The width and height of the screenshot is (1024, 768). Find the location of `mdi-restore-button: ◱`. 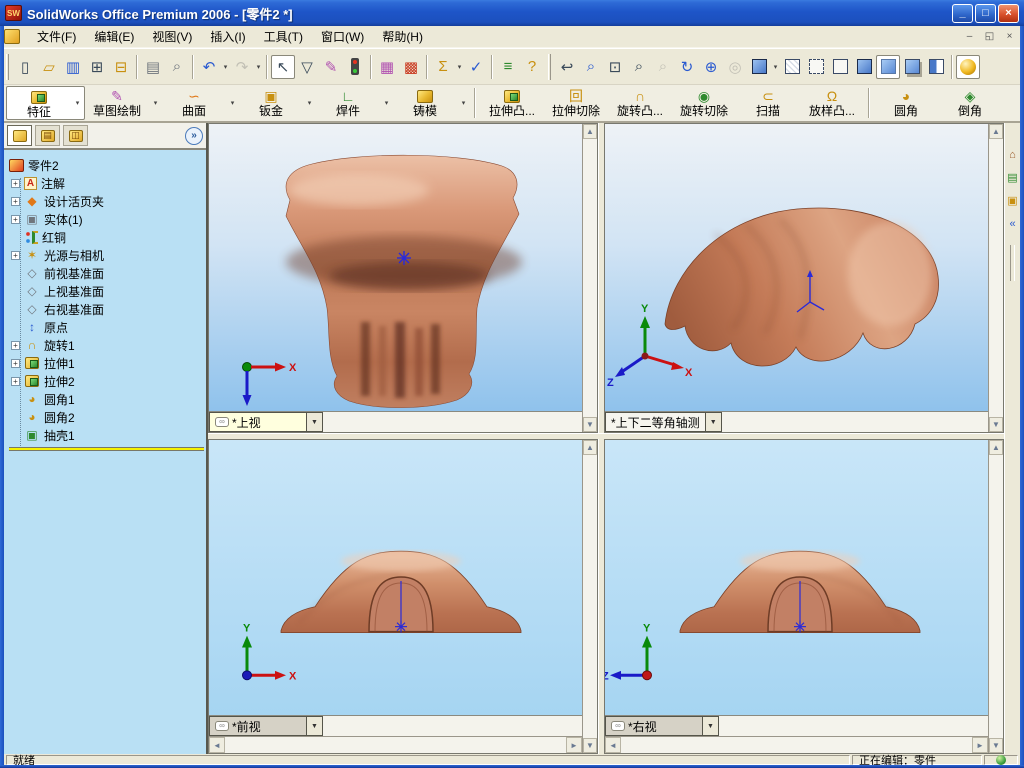

mdi-restore-button: ◱ is located at coordinates (989, 36).